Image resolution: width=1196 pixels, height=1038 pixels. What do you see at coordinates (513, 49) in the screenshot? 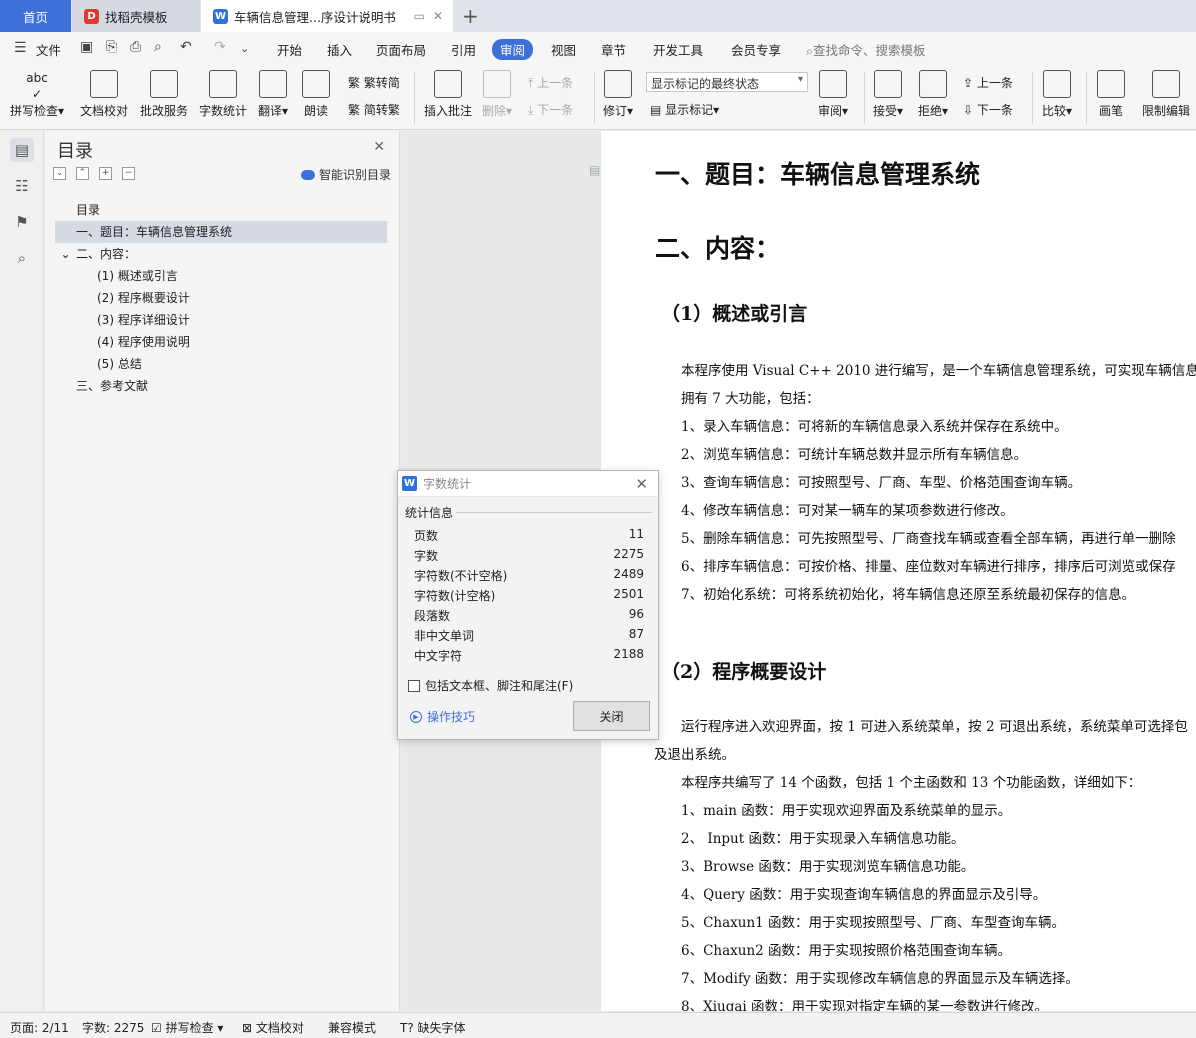
I see `menu-review: 审阅` at bounding box center [513, 49].